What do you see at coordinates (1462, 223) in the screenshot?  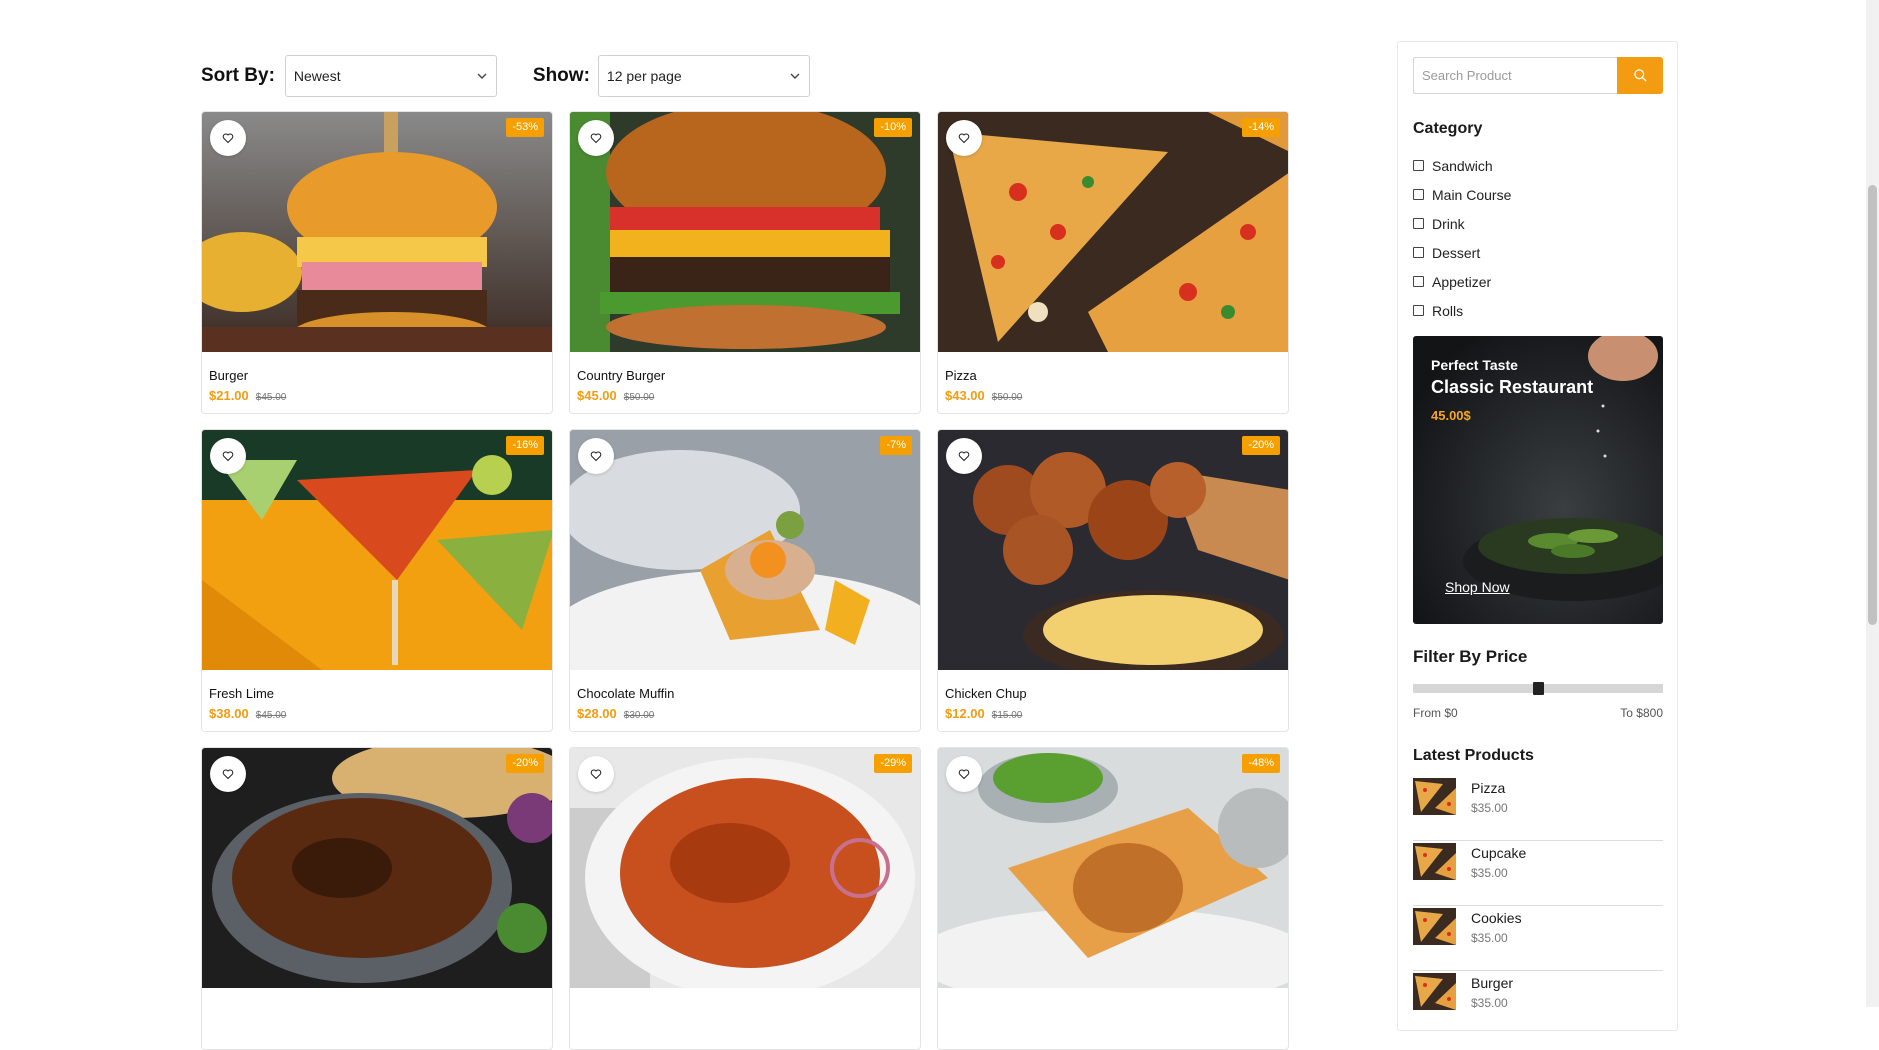 I see `category-item: Drink` at bounding box center [1462, 223].